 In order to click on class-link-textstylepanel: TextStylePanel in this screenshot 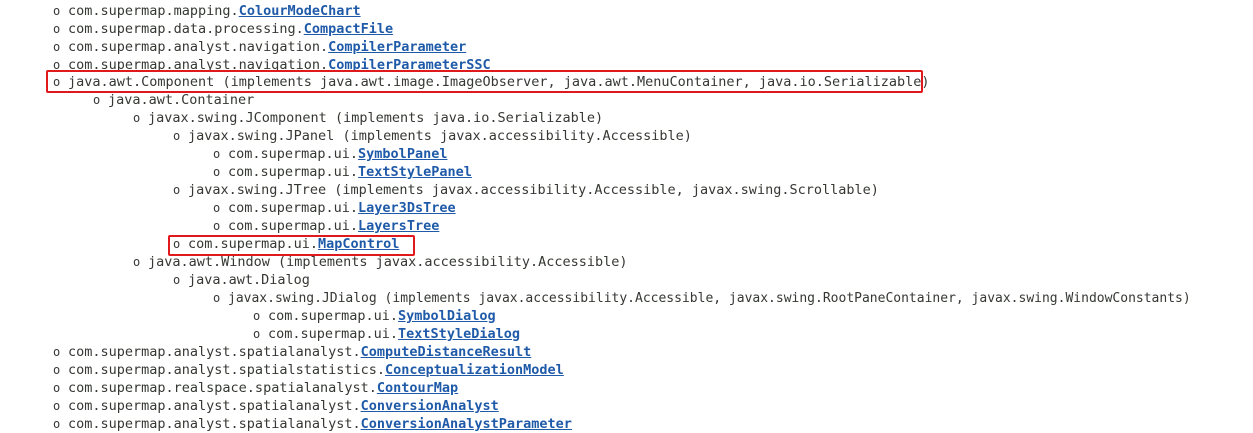, I will do `click(415, 172)`.